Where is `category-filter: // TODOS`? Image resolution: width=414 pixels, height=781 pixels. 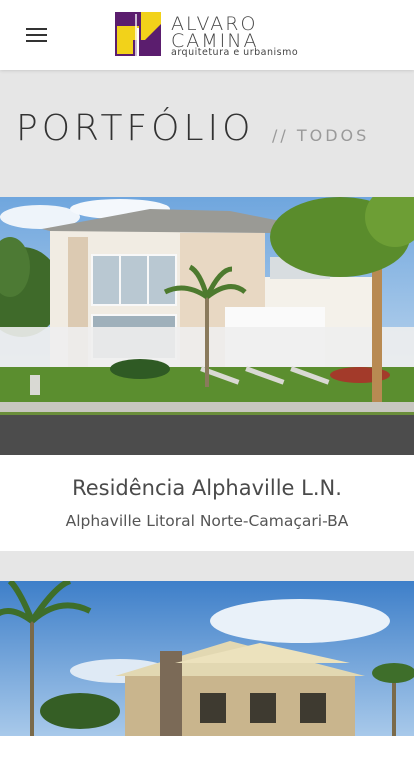 category-filter: // TODOS is located at coordinates (320, 135).